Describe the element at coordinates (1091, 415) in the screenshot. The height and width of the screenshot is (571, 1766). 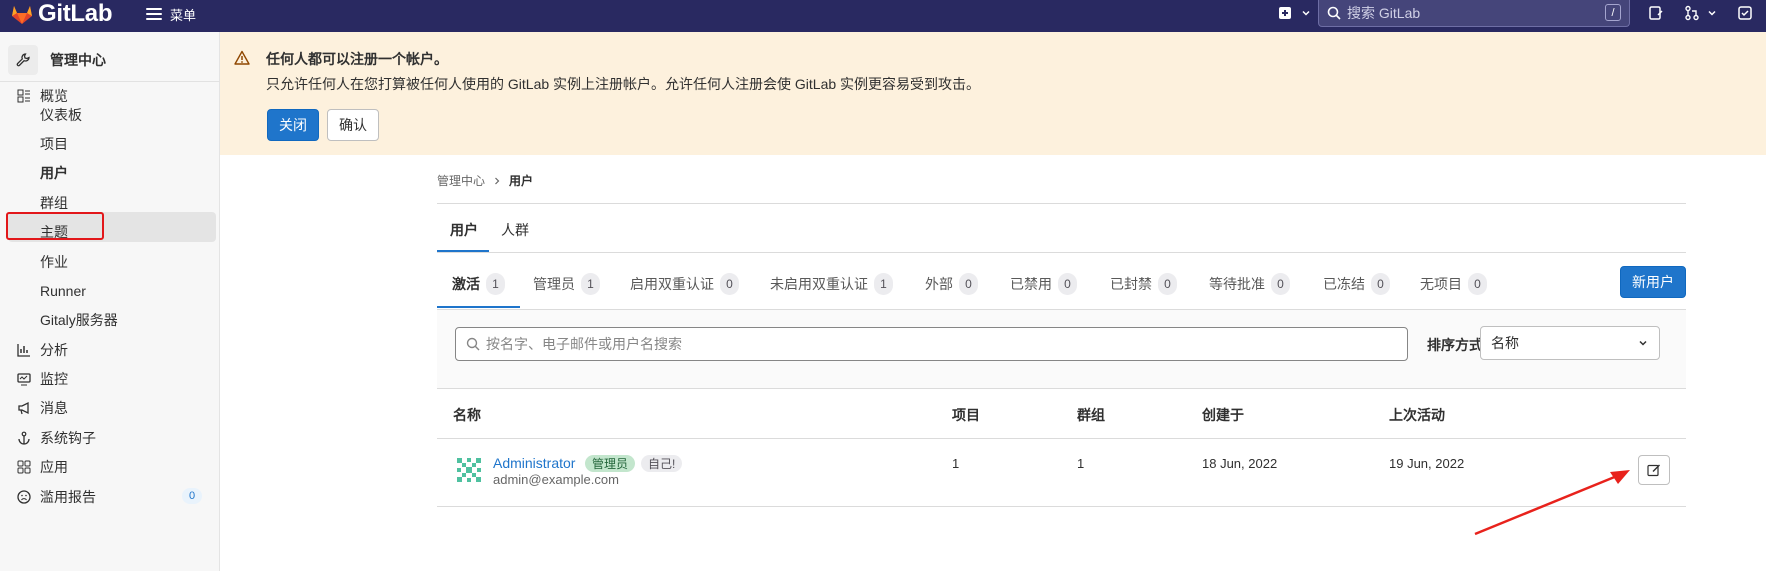
I see `column-header-groups: 群组` at that location.